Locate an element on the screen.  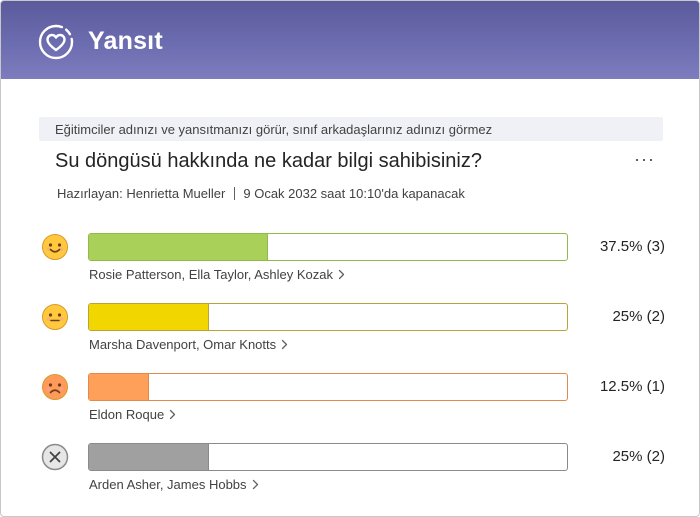
sad-face-icon is located at coordinates (55, 387).